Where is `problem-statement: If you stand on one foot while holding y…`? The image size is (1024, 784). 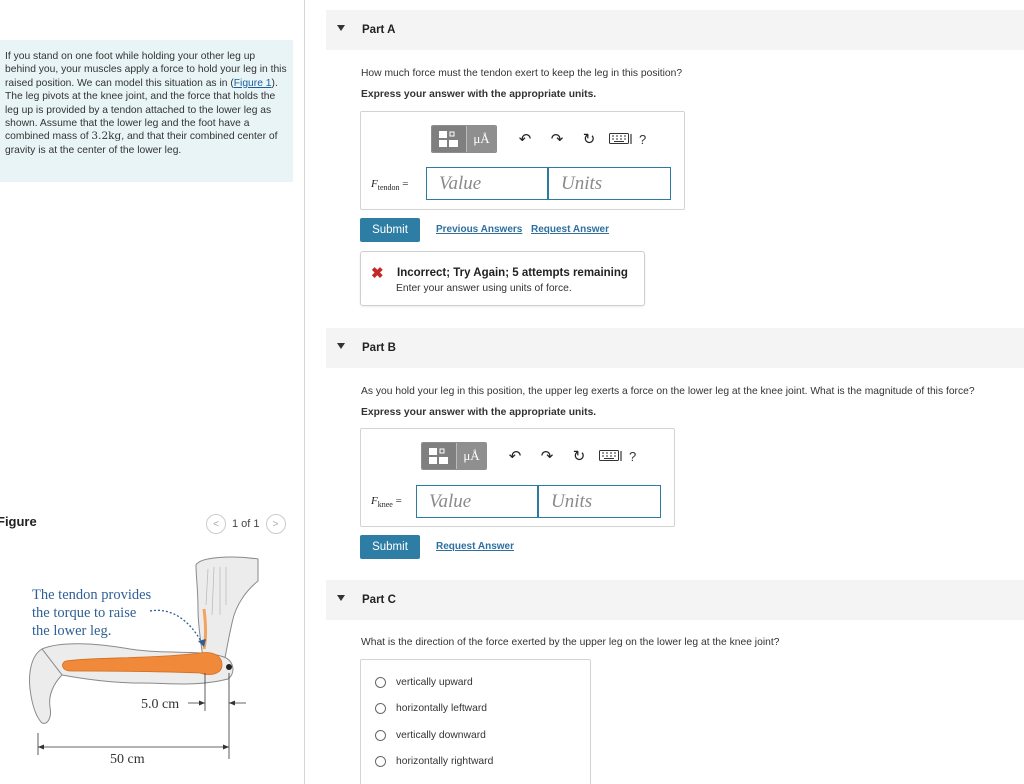 problem-statement: If you stand on one foot while holding y… is located at coordinates (146, 111).